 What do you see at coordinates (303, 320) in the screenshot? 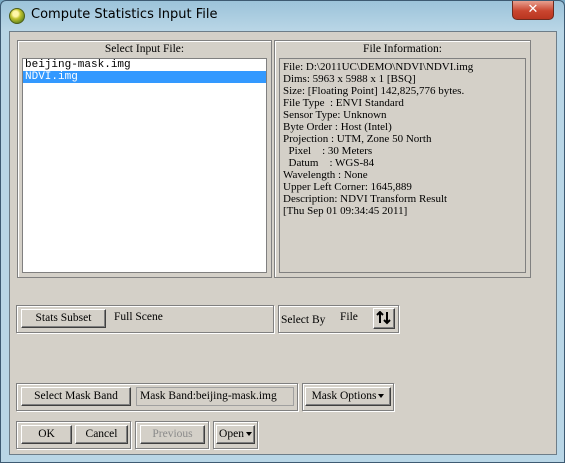
I see `select-by-label: Select By` at bounding box center [303, 320].